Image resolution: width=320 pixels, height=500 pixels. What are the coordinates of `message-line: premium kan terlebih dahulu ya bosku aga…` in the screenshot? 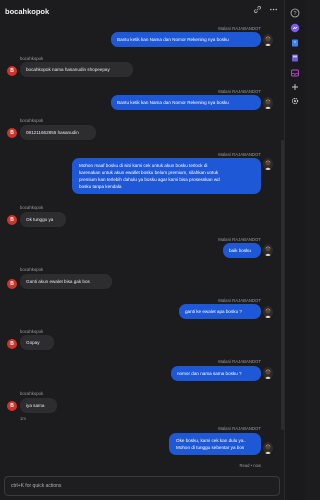 It's located at (149, 179).